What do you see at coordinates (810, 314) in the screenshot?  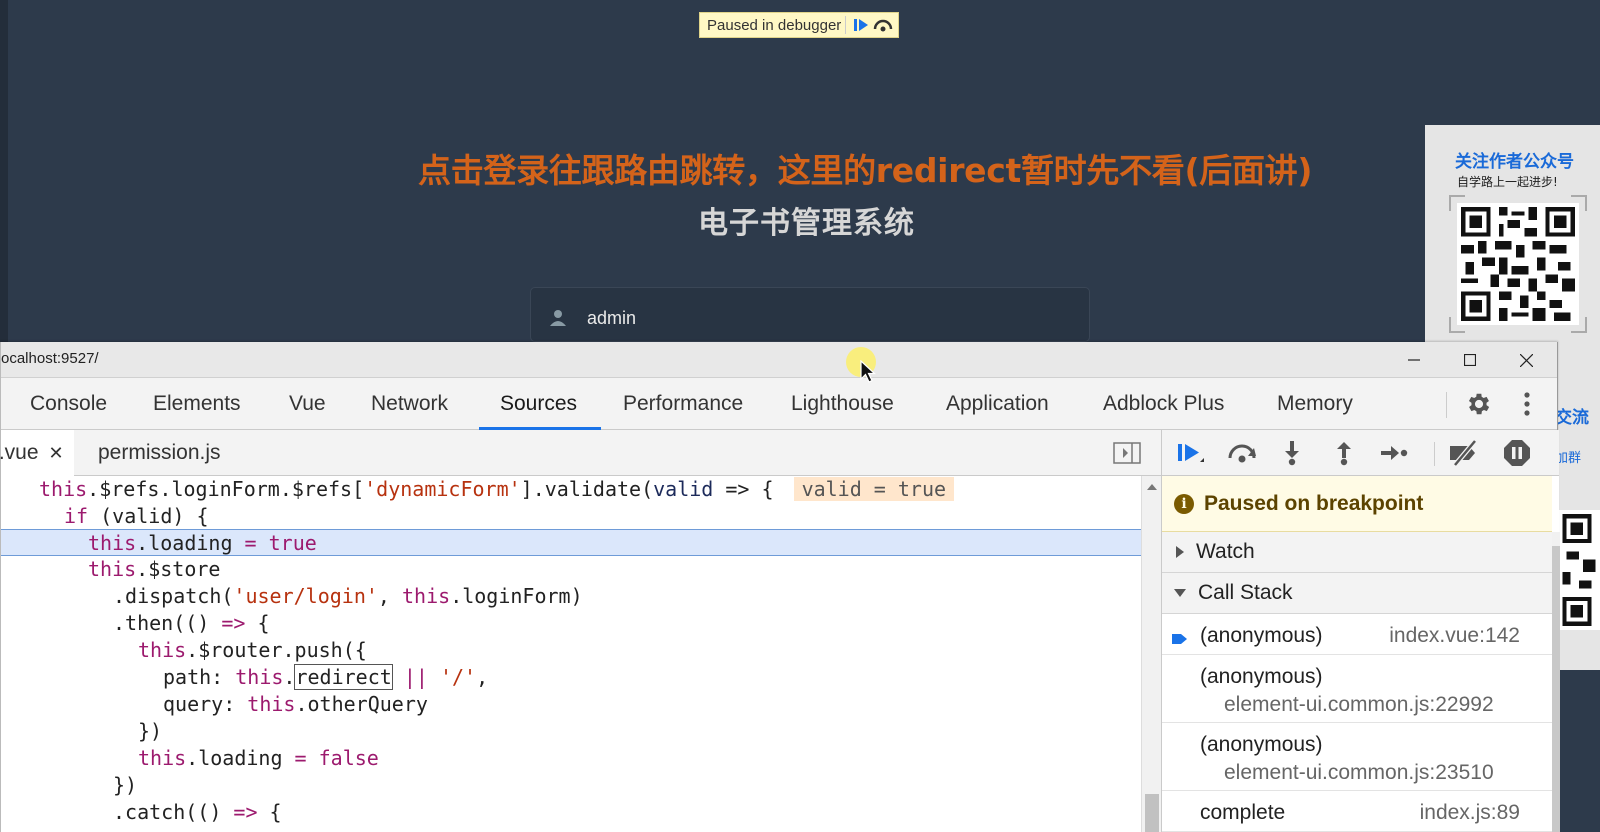 I see `username-input: admin` at bounding box center [810, 314].